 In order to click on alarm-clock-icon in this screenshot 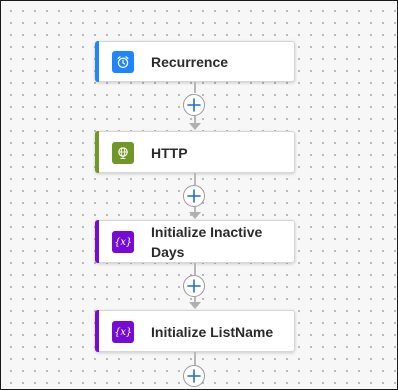, I will do `click(123, 62)`.